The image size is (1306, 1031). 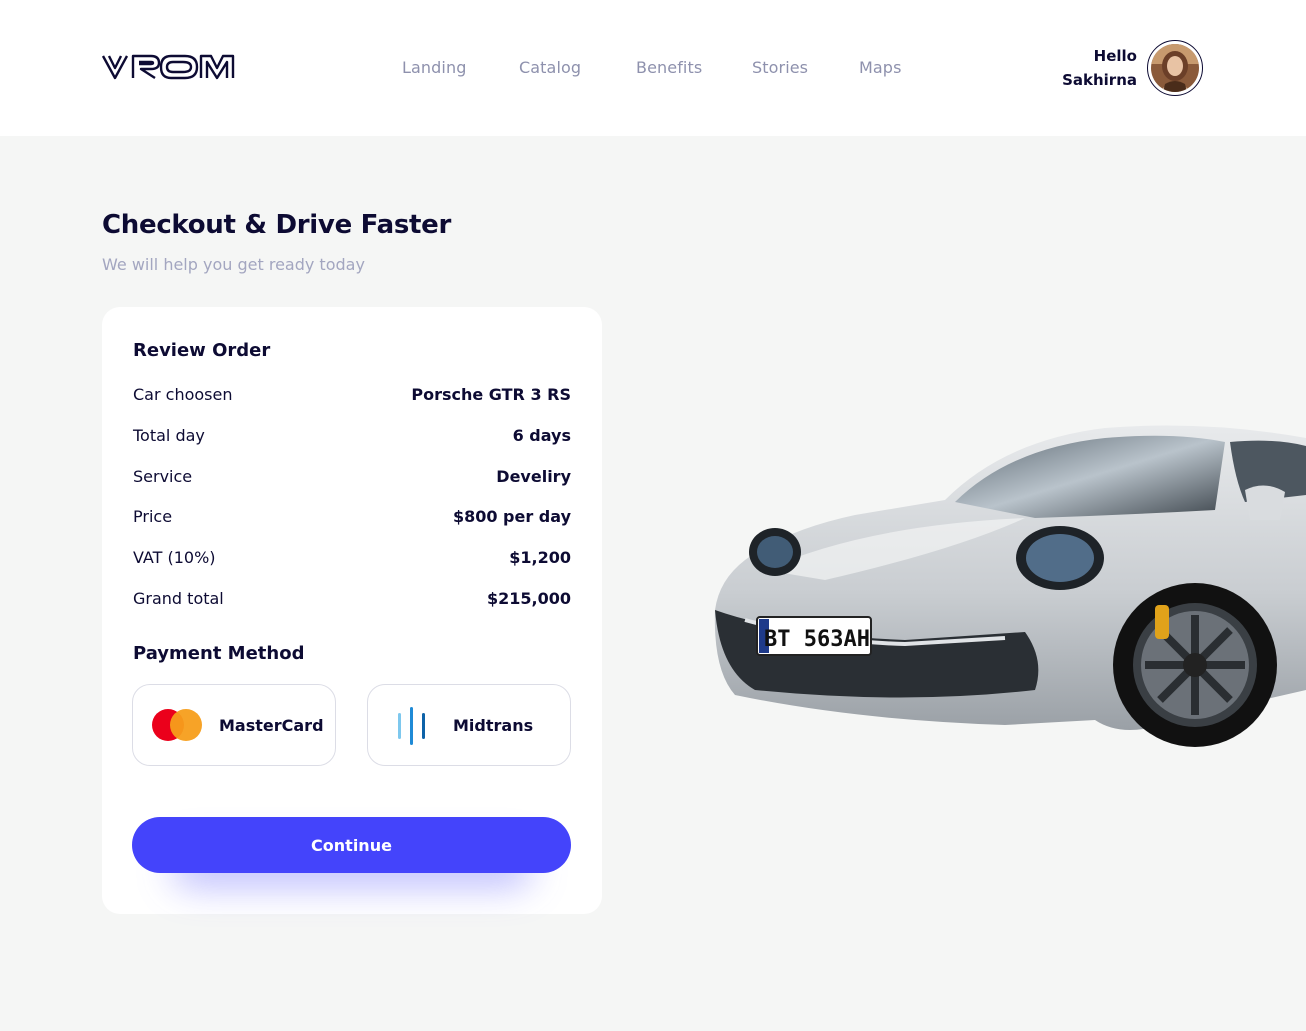 I want to click on page-title: Checkout & Drive Faster, so click(x=277, y=225).